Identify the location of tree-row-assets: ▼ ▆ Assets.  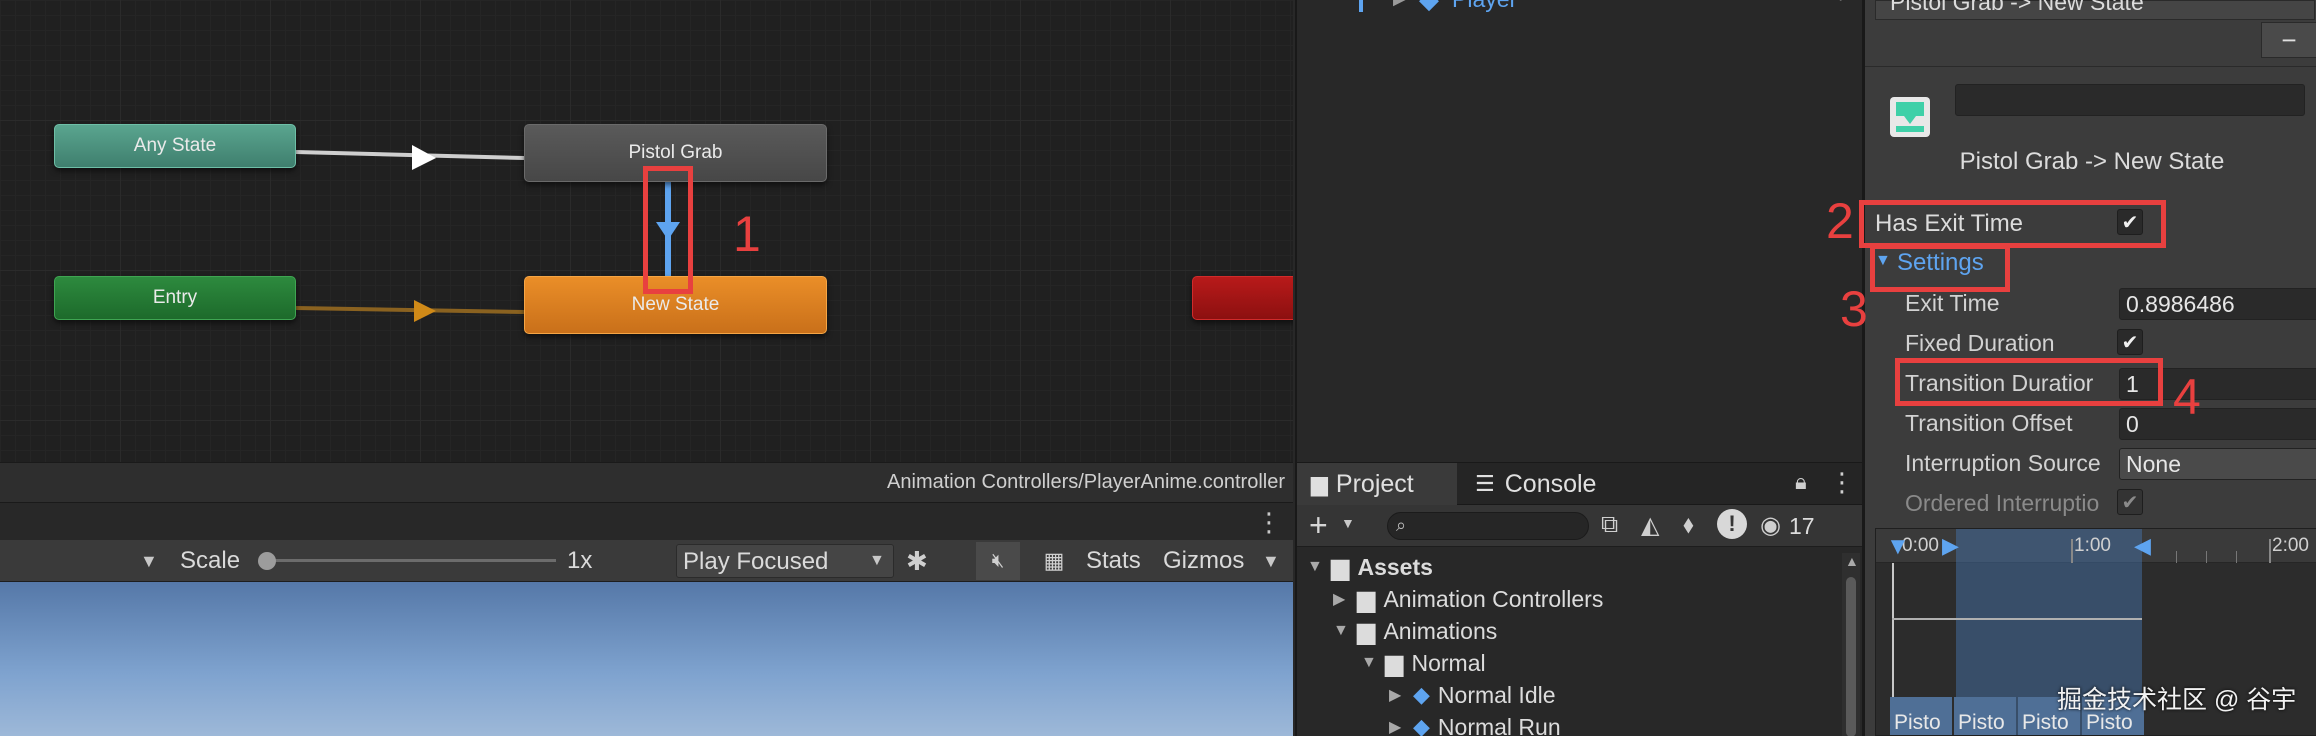
(1370, 567).